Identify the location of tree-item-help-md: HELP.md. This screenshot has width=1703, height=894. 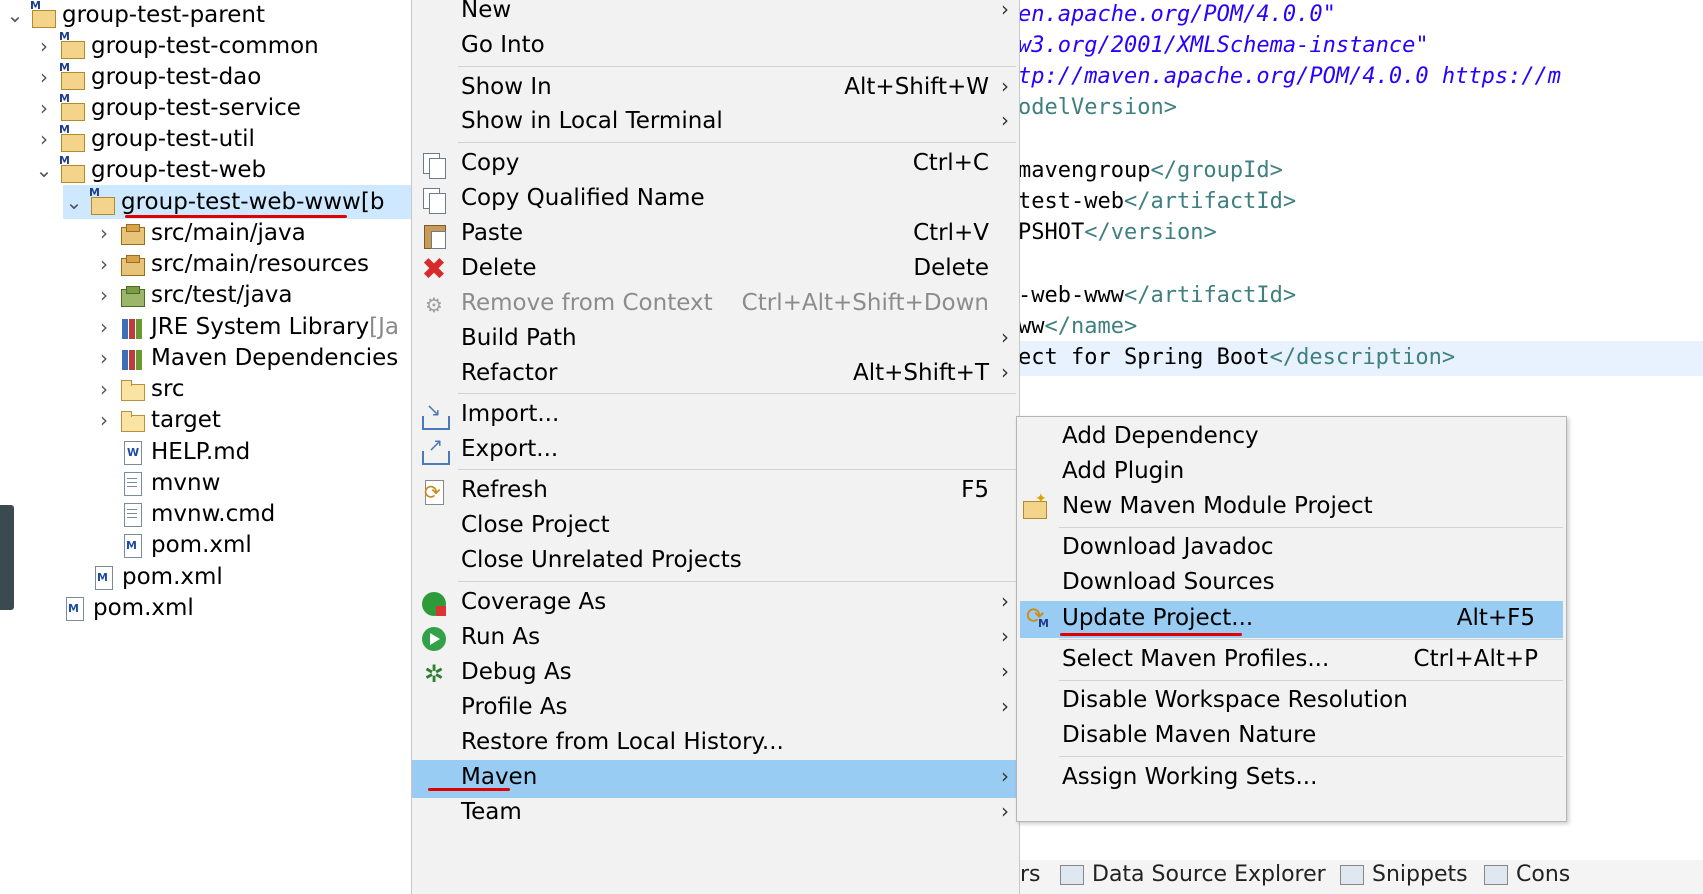
(184, 452).